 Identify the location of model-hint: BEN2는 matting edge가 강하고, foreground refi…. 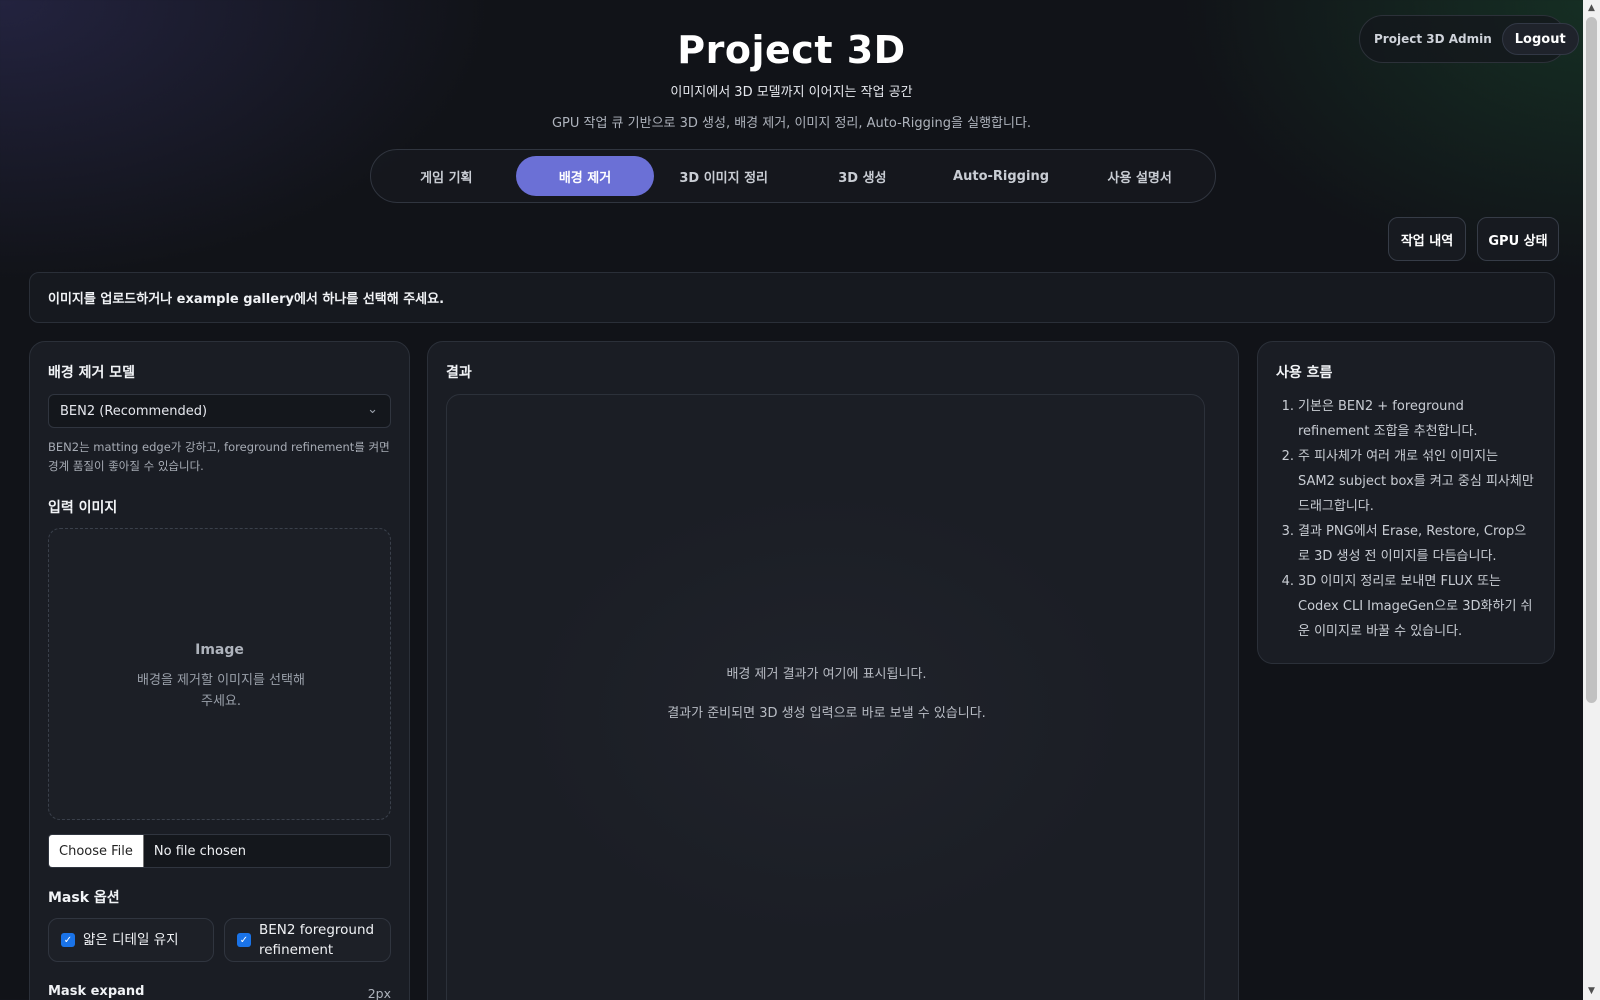
(219, 456).